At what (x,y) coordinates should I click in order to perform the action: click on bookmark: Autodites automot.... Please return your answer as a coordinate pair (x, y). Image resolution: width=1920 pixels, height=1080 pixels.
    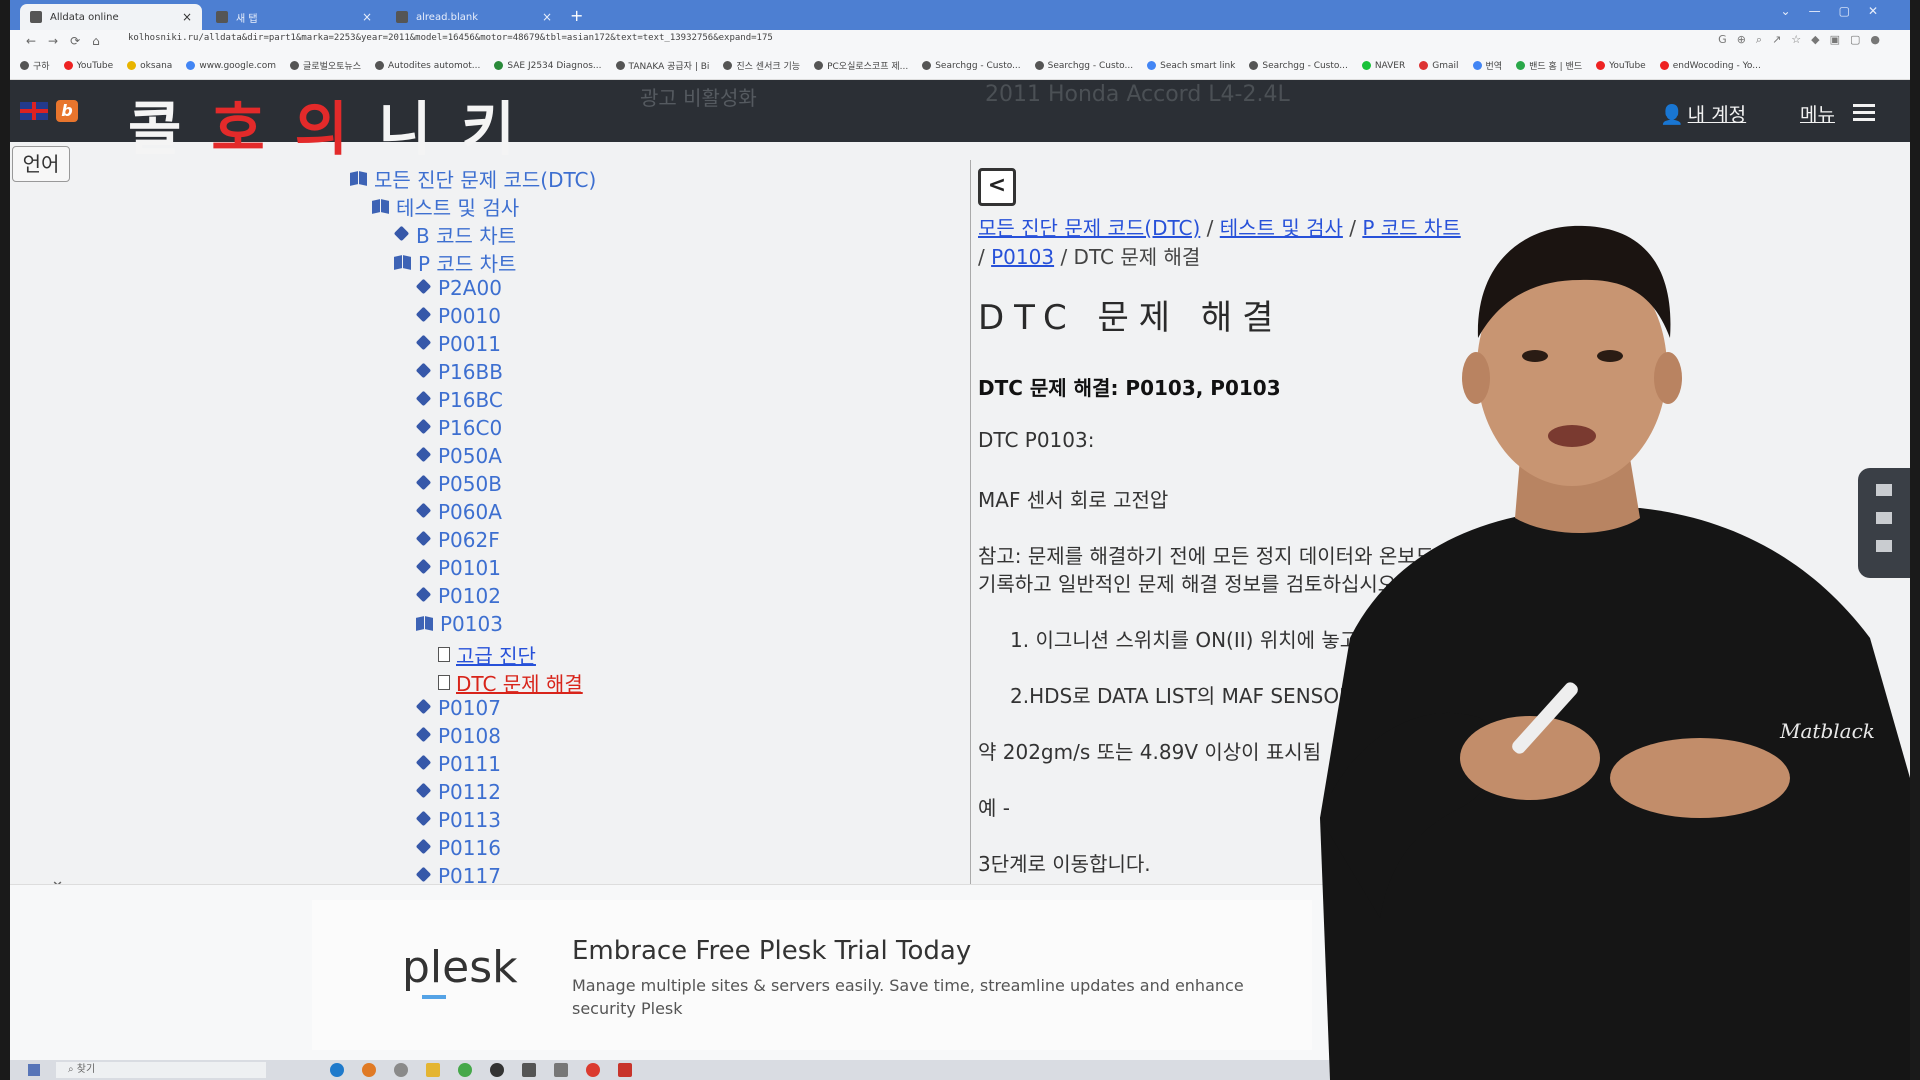
    Looking at the image, I should click on (427, 65).